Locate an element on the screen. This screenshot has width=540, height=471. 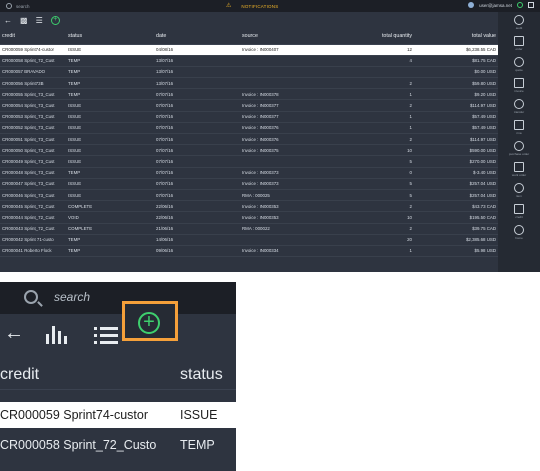
sidebar-item-purchase-order: purchase order is located at coordinates (519, 148).